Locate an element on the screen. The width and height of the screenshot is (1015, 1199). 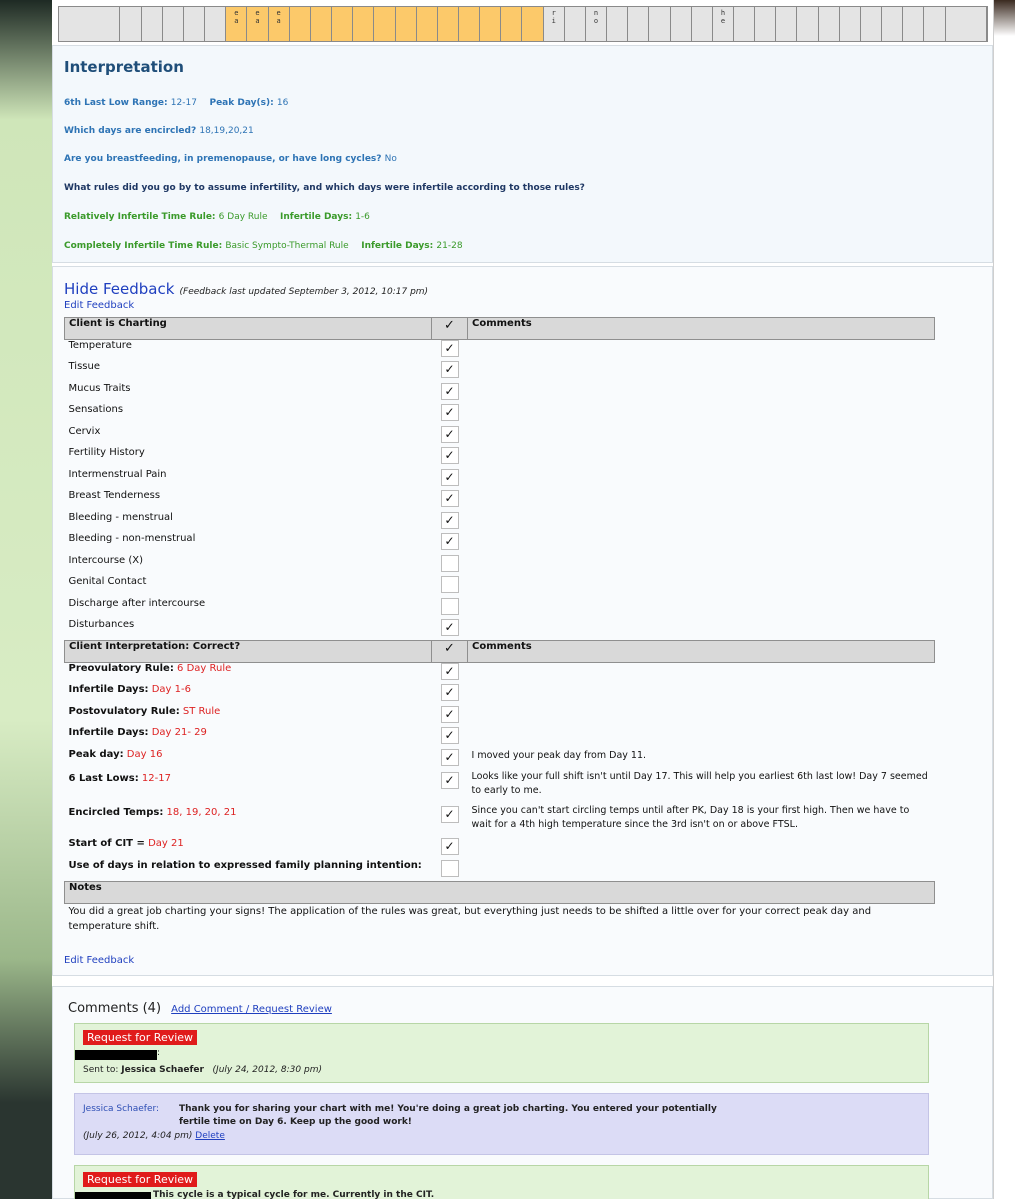
interpretation-row: Infertile Days: Day 21- 29 ✓ is located at coordinates (500, 738).